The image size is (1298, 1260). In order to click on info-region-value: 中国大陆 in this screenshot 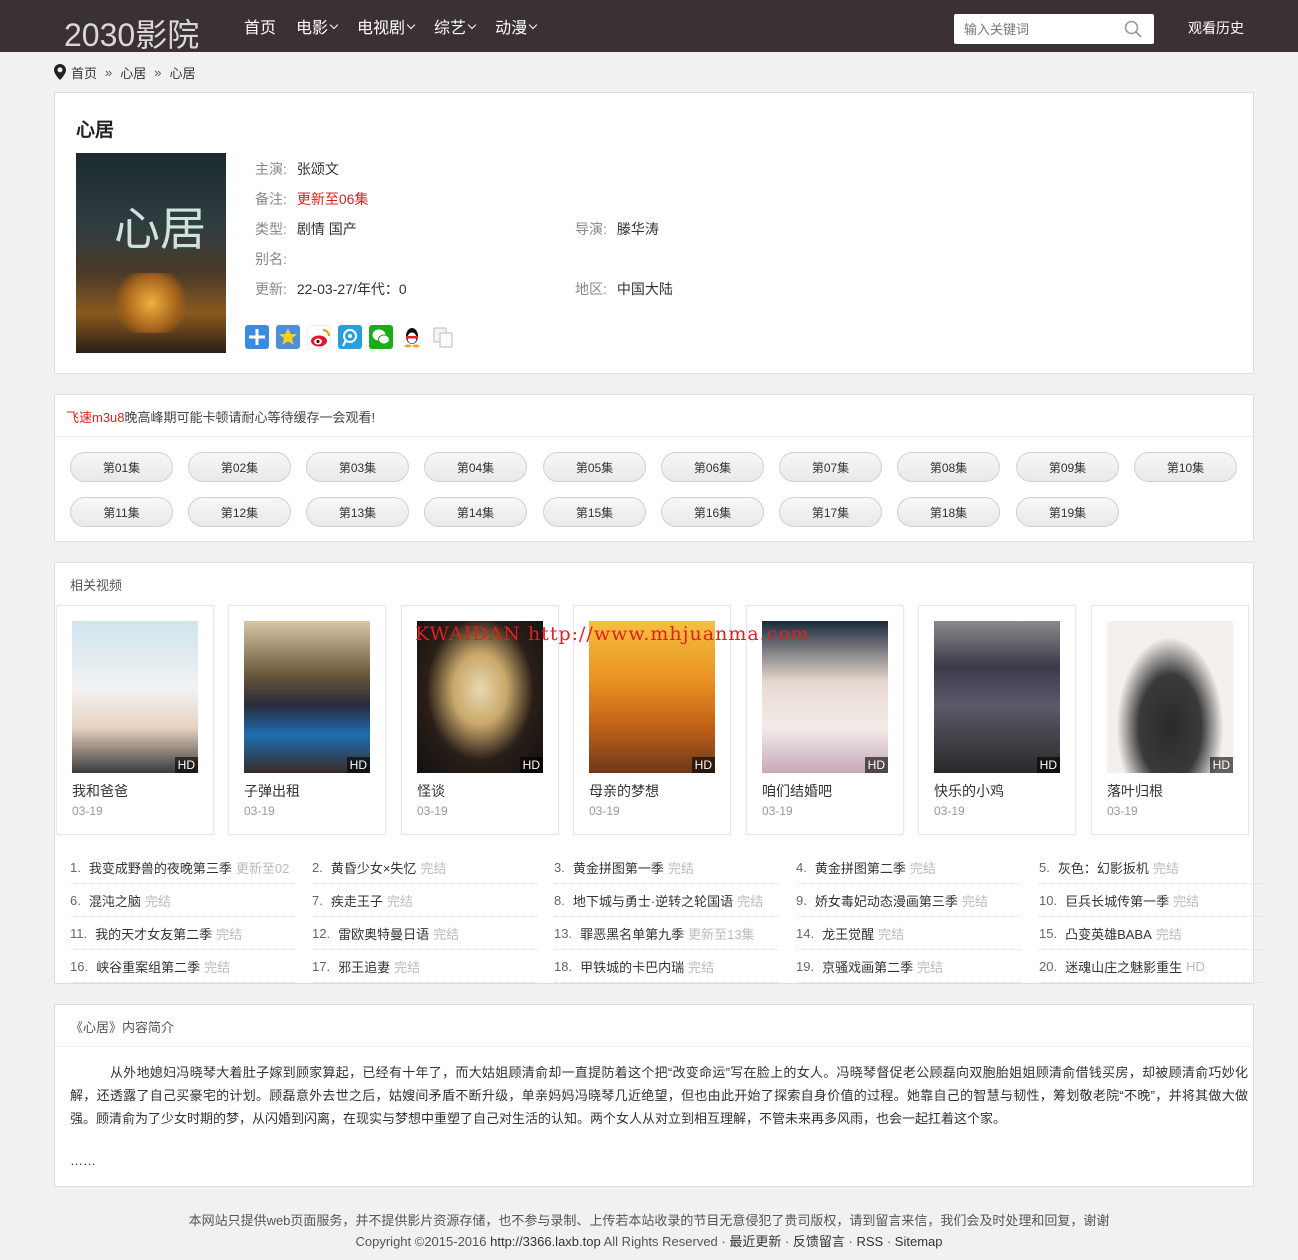, I will do `click(645, 289)`.